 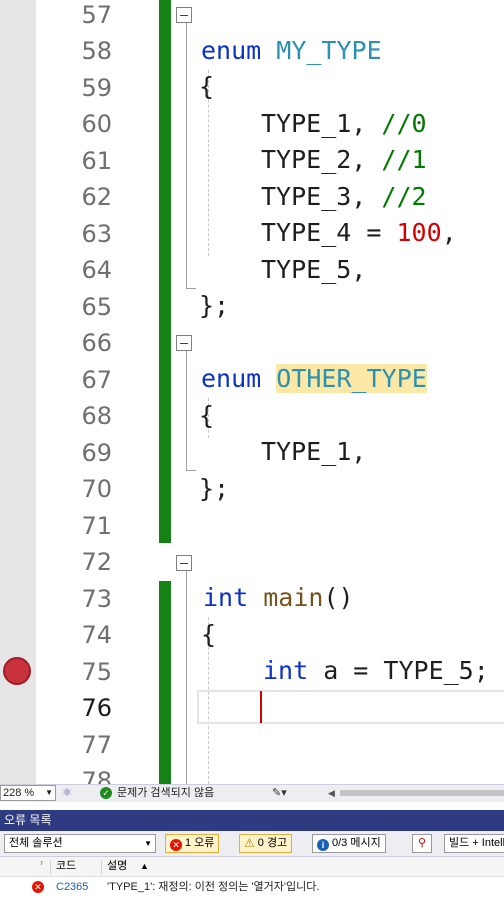 What do you see at coordinates (252, 140) in the screenshot?
I see `code-line-60: TYPE_2, //1` at bounding box center [252, 140].